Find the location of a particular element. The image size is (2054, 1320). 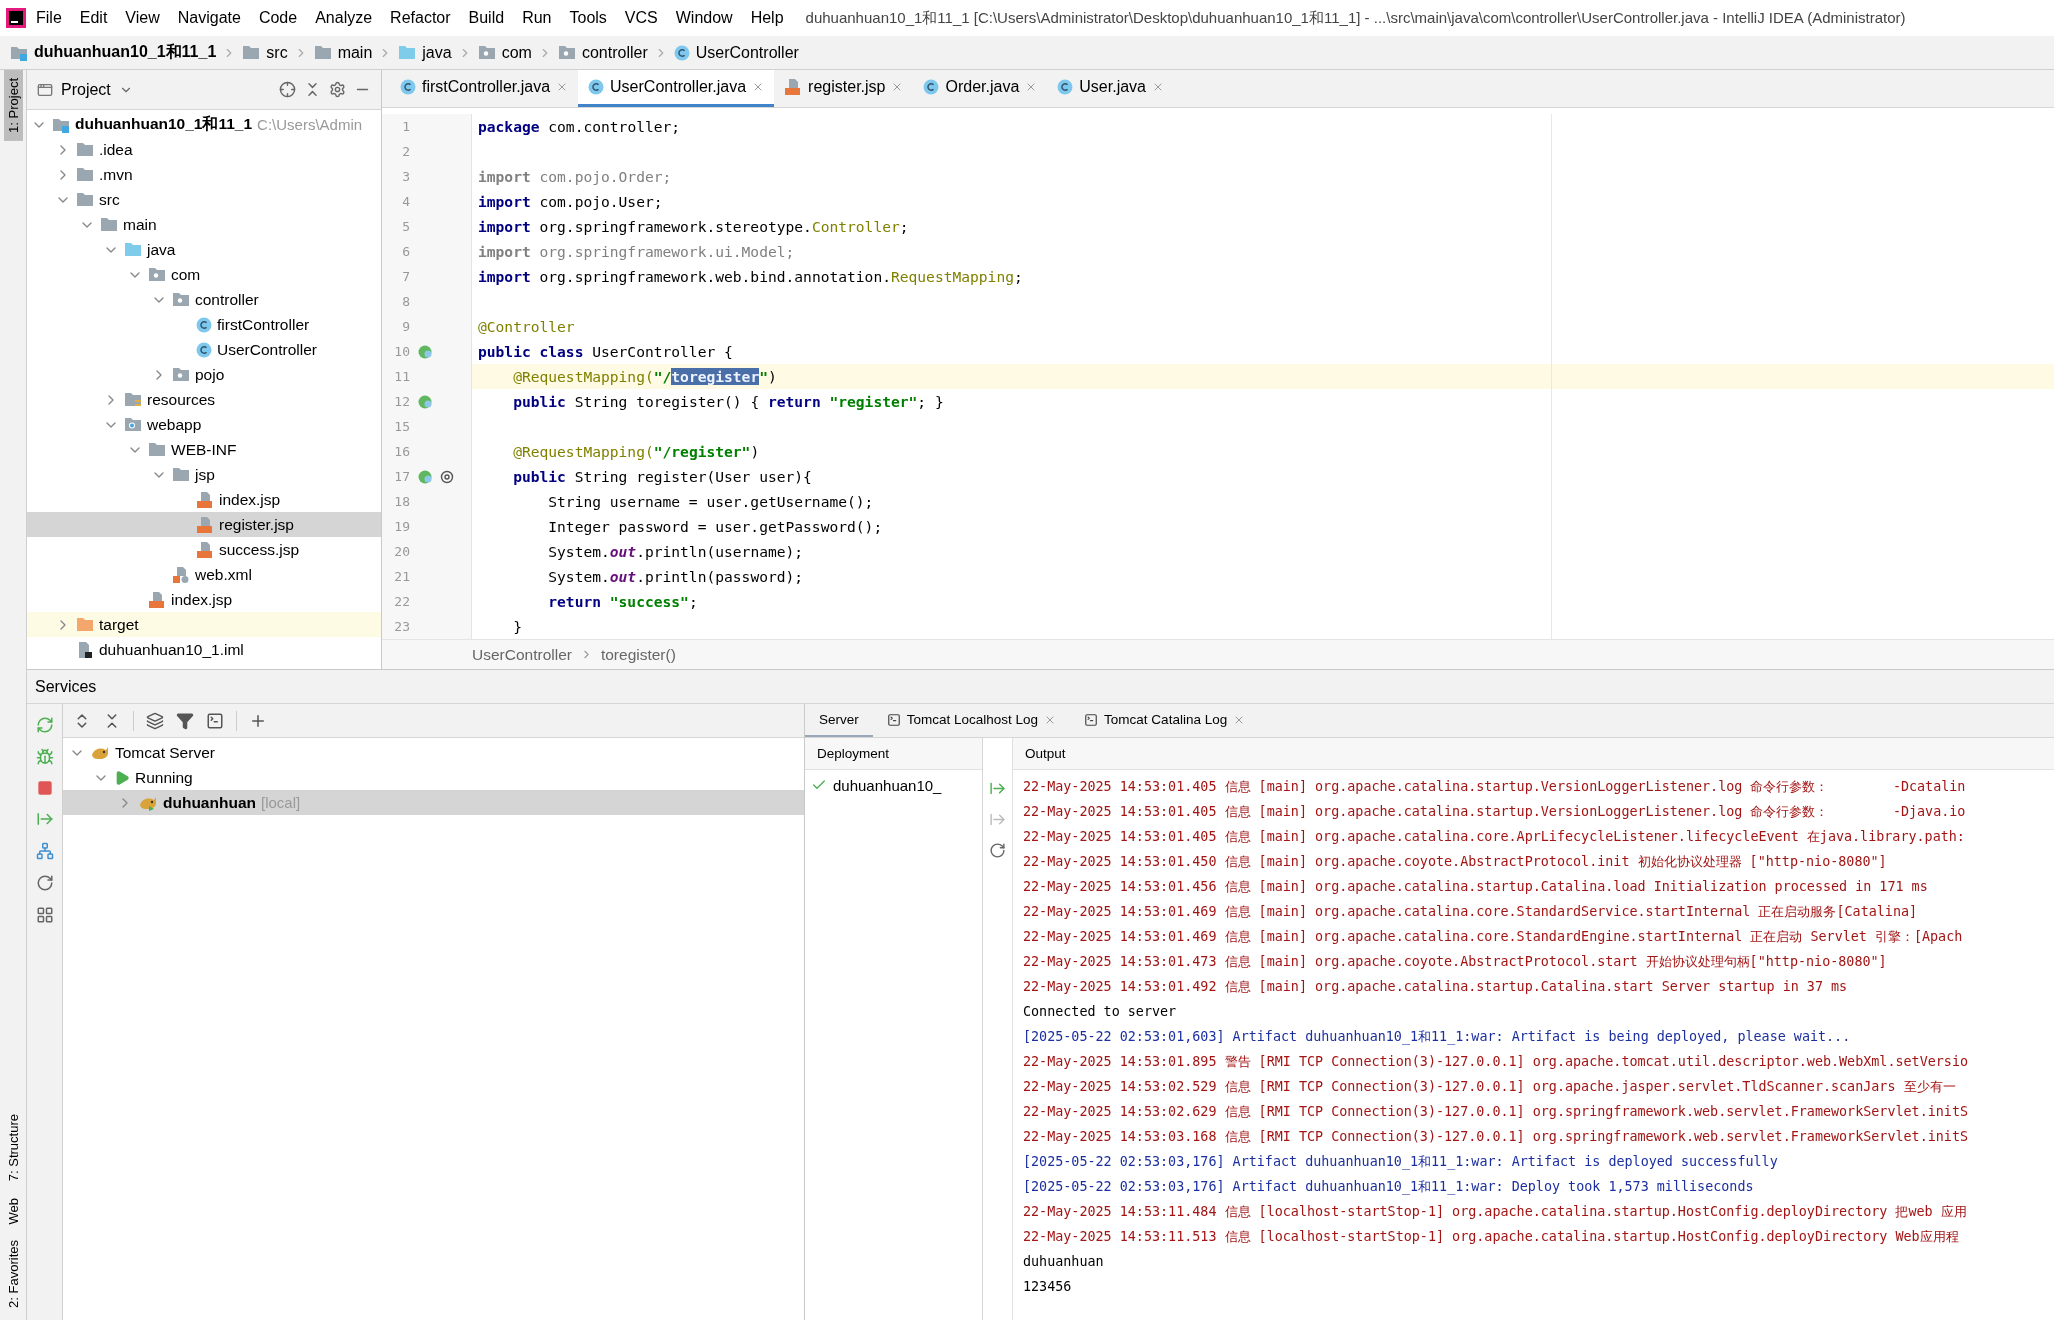

settings-icon is located at coordinates (337, 89).